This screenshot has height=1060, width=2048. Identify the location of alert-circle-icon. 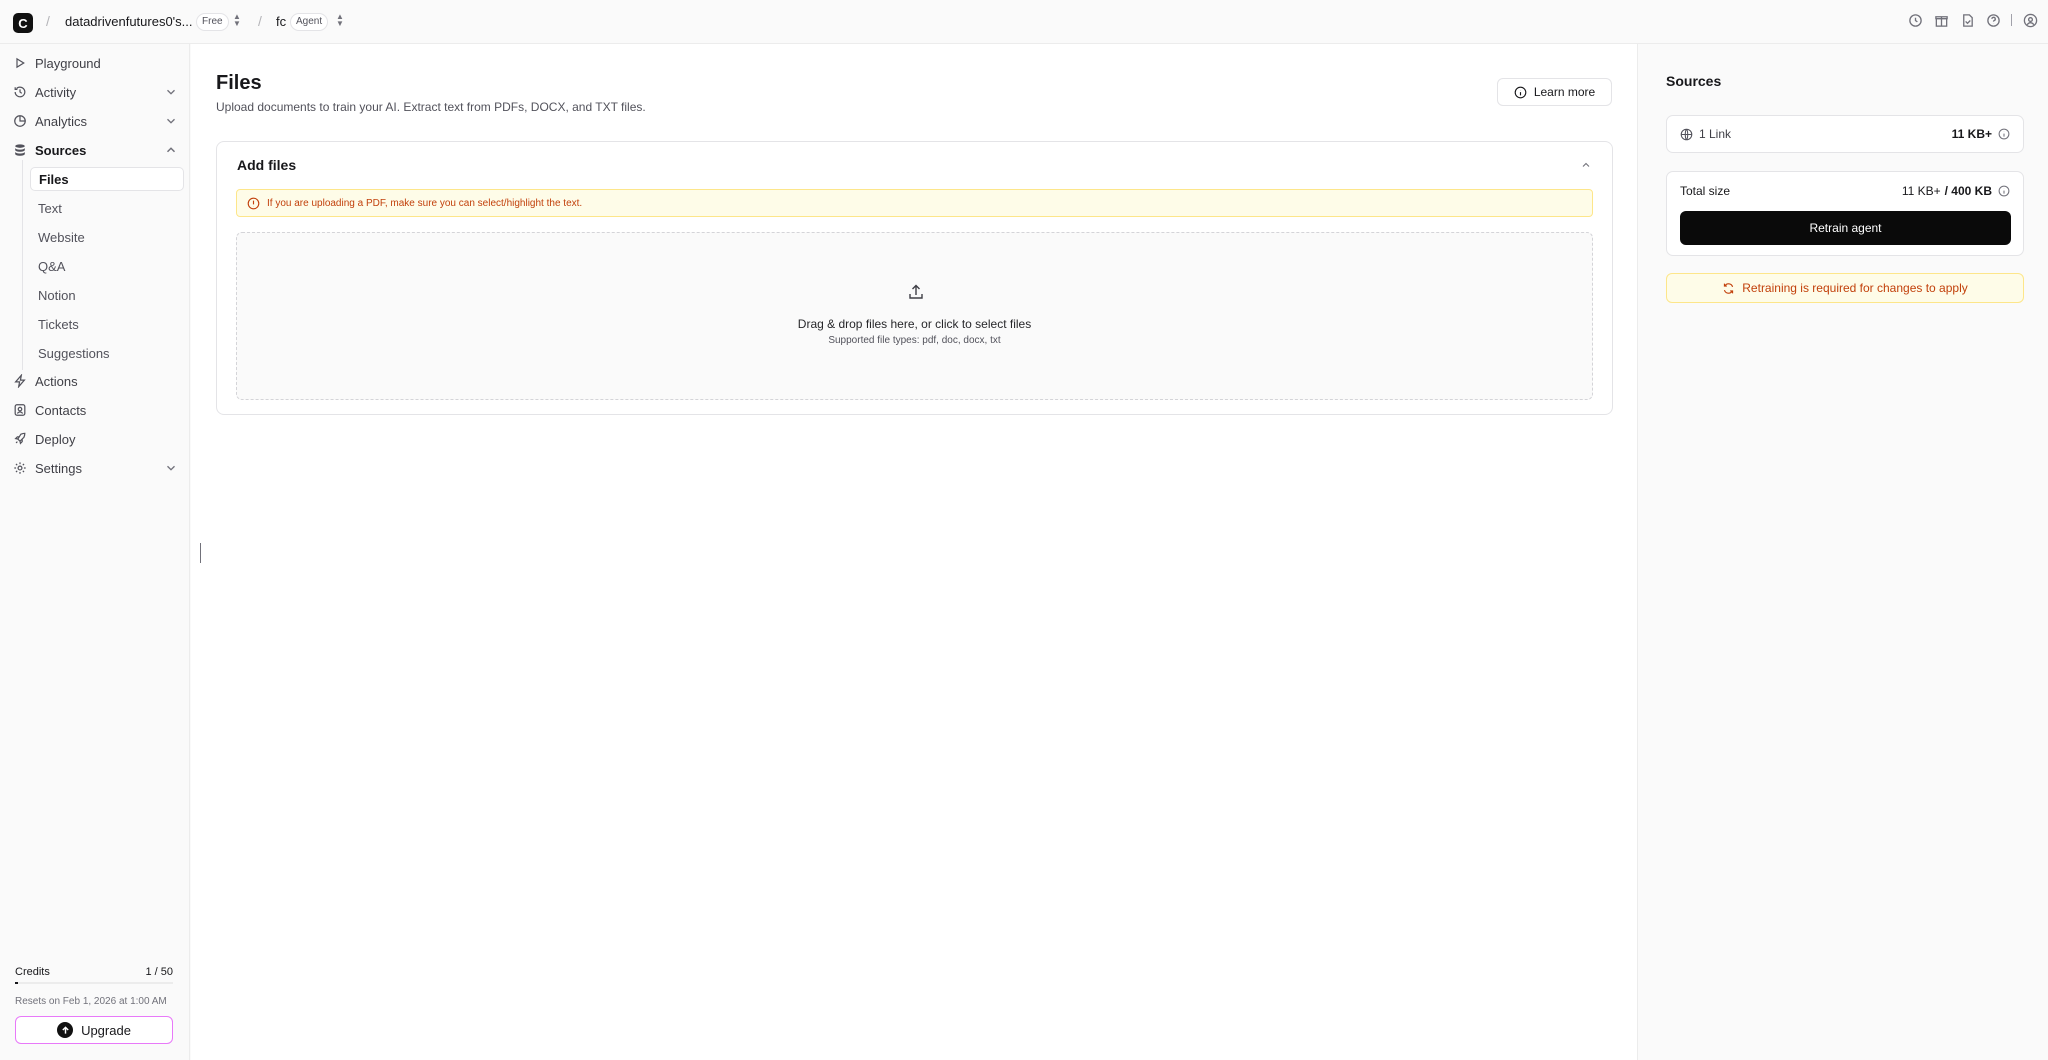
(253, 203).